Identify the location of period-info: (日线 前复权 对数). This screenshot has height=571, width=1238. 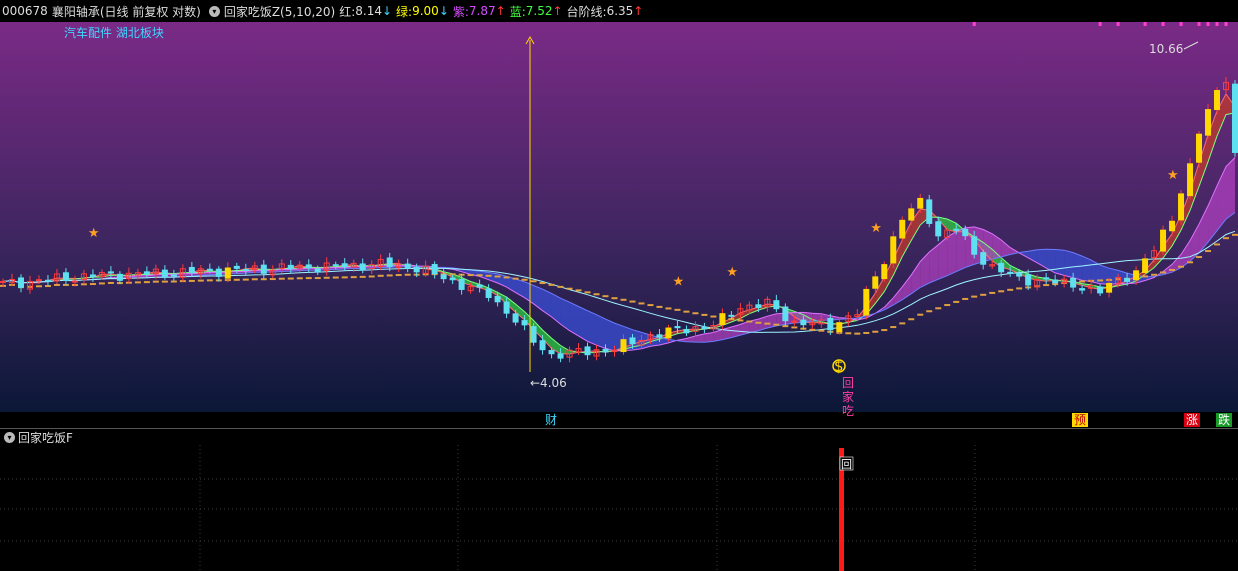
(150, 11).